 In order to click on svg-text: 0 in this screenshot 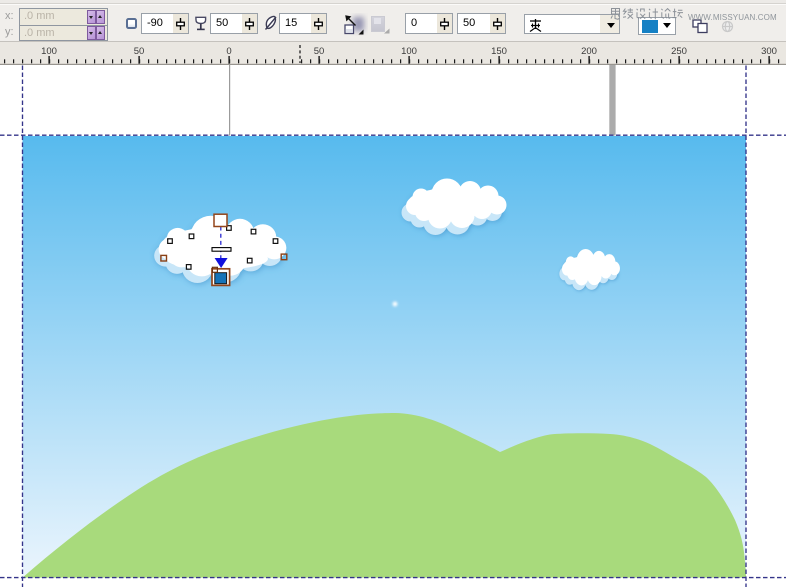, I will do `click(228, 51)`.